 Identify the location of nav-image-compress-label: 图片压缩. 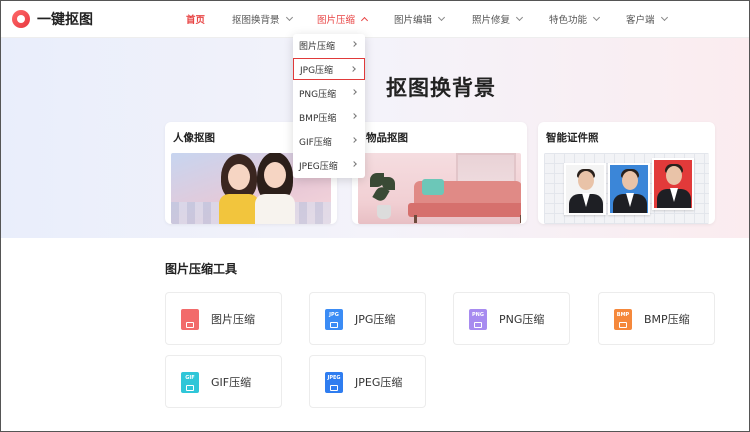
(336, 20).